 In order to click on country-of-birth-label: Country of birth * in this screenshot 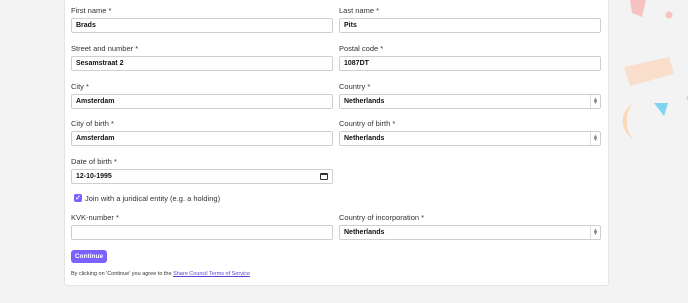, I will do `click(367, 123)`.